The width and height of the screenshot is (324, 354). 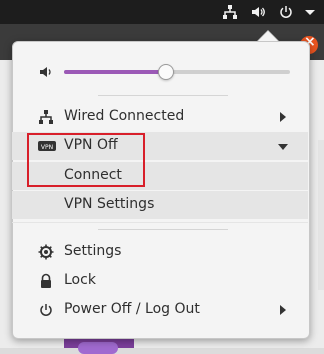 I want to click on volume-slider-fill, so click(x=115, y=72).